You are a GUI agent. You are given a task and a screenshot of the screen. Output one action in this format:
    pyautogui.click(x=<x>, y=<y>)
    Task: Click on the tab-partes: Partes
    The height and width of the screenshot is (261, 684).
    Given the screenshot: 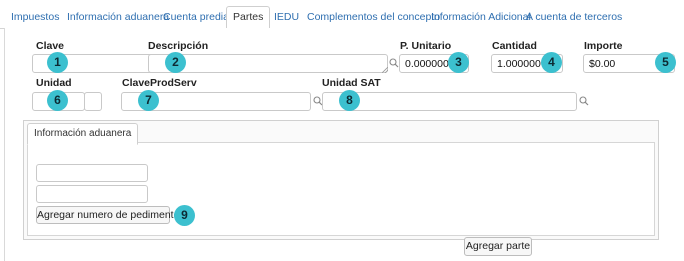 What is the action you would take?
    pyautogui.click(x=248, y=18)
    